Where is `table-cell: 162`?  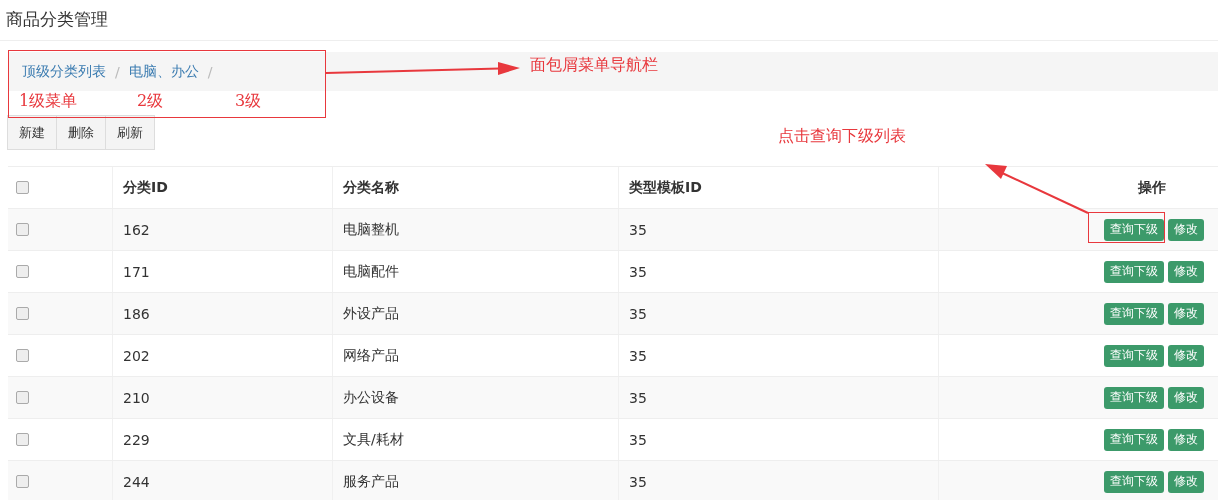
table-cell: 162 is located at coordinates (136, 229).